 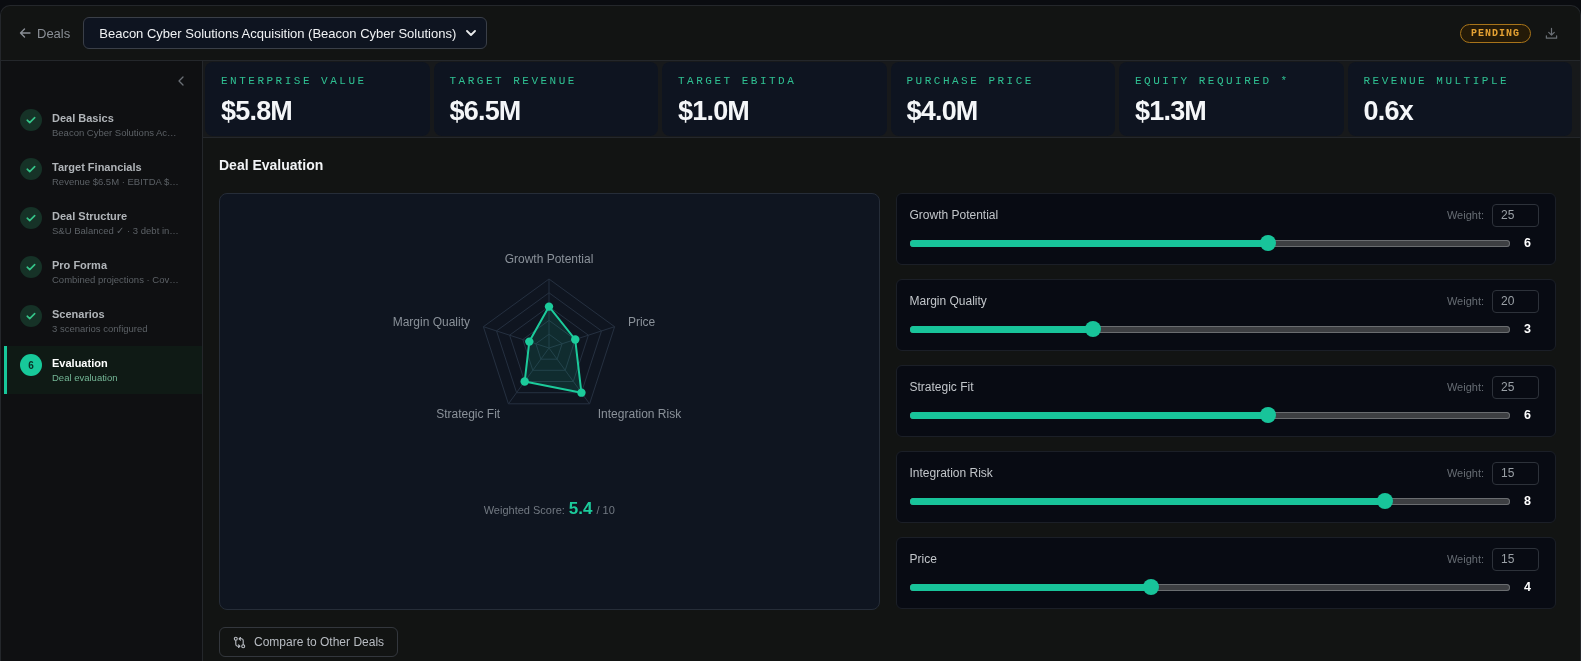 What do you see at coordinates (285, 33) in the screenshot?
I see `deal-select: Beacon Cyber Solutions Acquisition (Beacon Cyber Solutions)` at bounding box center [285, 33].